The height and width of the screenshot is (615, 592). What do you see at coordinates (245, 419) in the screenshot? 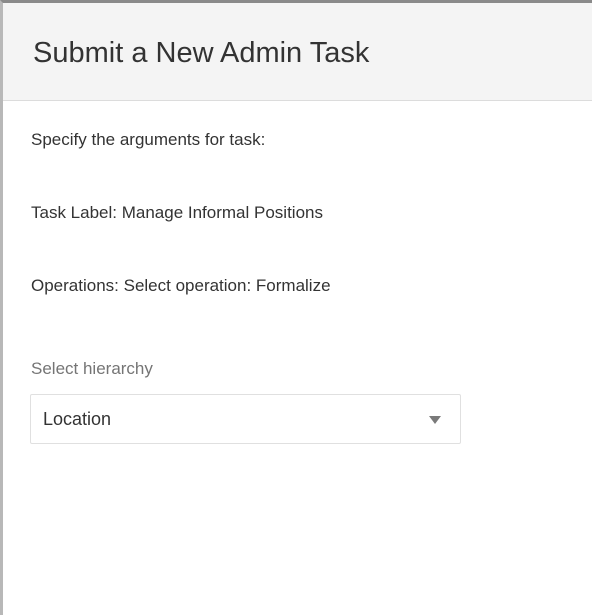
I see `hierarchy-select: Location` at bounding box center [245, 419].